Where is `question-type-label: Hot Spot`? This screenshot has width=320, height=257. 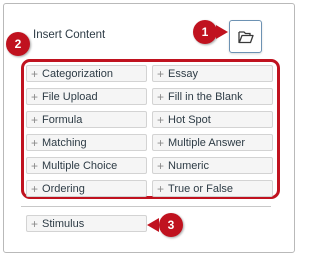 question-type-label: Hot Spot is located at coordinates (189, 119).